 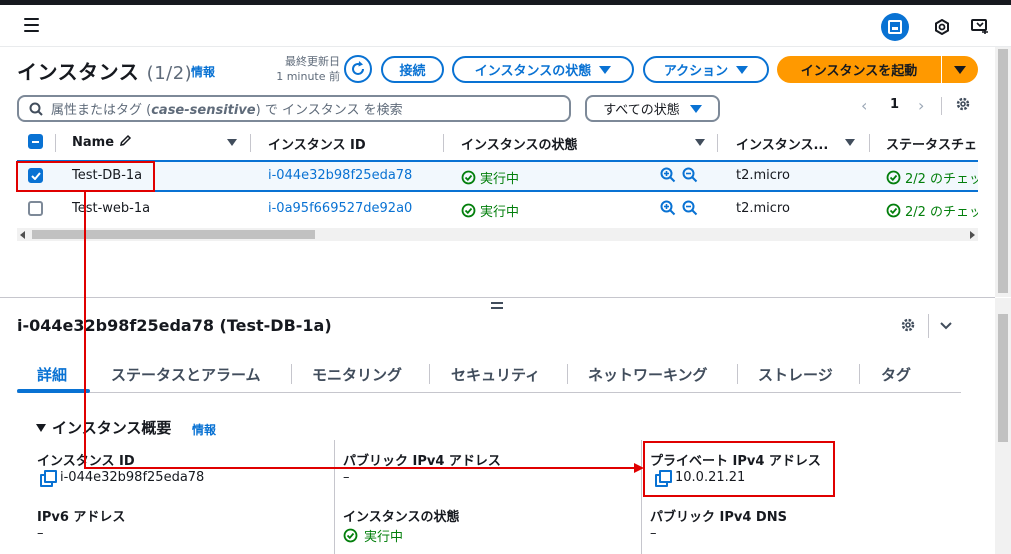 What do you see at coordinates (519, 143) in the screenshot?
I see `column-header-instance-state: インスタンスの状態` at bounding box center [519, 143].